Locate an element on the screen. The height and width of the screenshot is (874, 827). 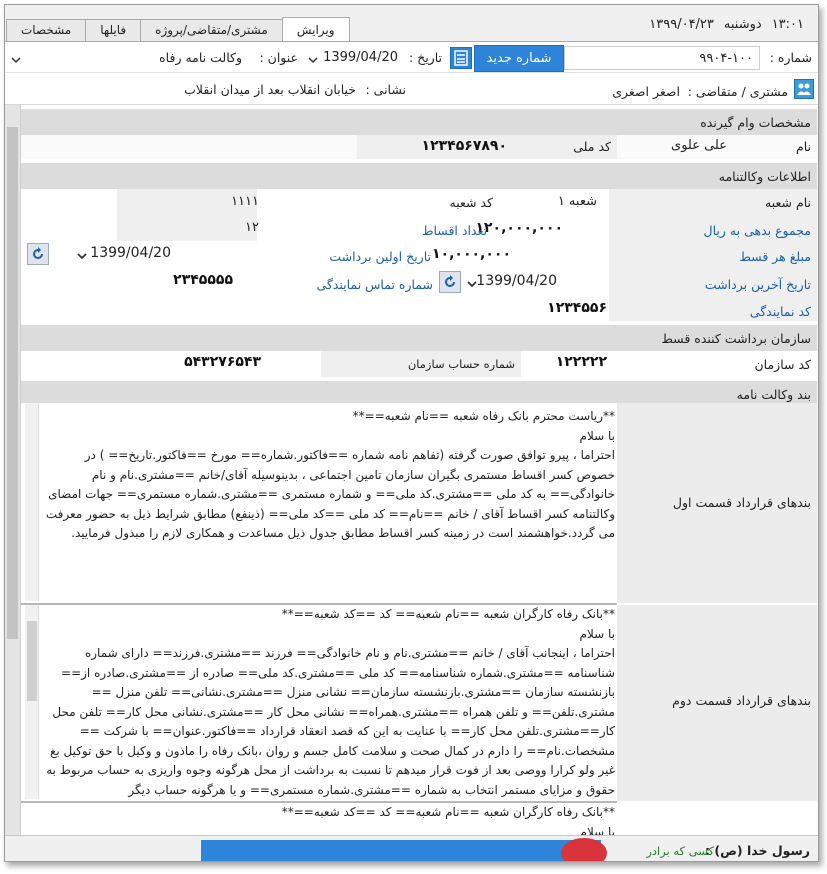
agency-code-value: ۱۲۳۴۵۵۶ is located at coordinates (577, 308).